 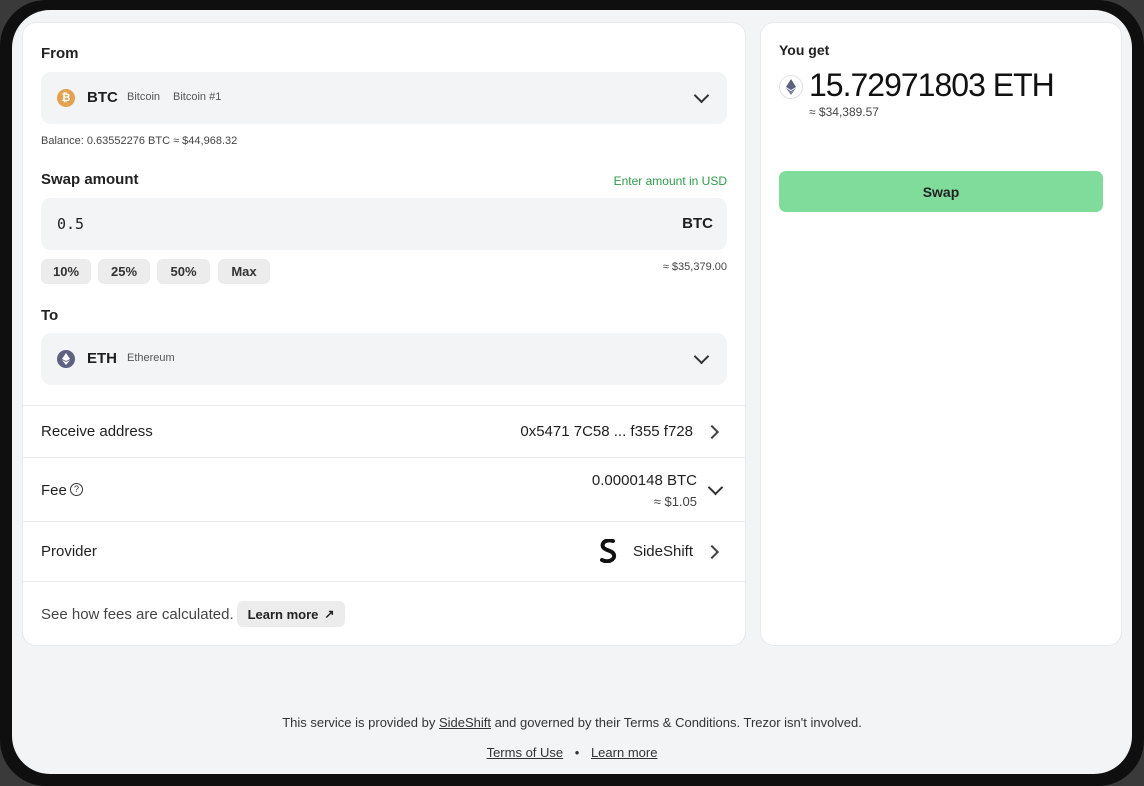 What do you see at coordinates (359, 722) in the screenshot?
I see `footer-pre-text: This service is provided by` at bounding box center [359, 722].